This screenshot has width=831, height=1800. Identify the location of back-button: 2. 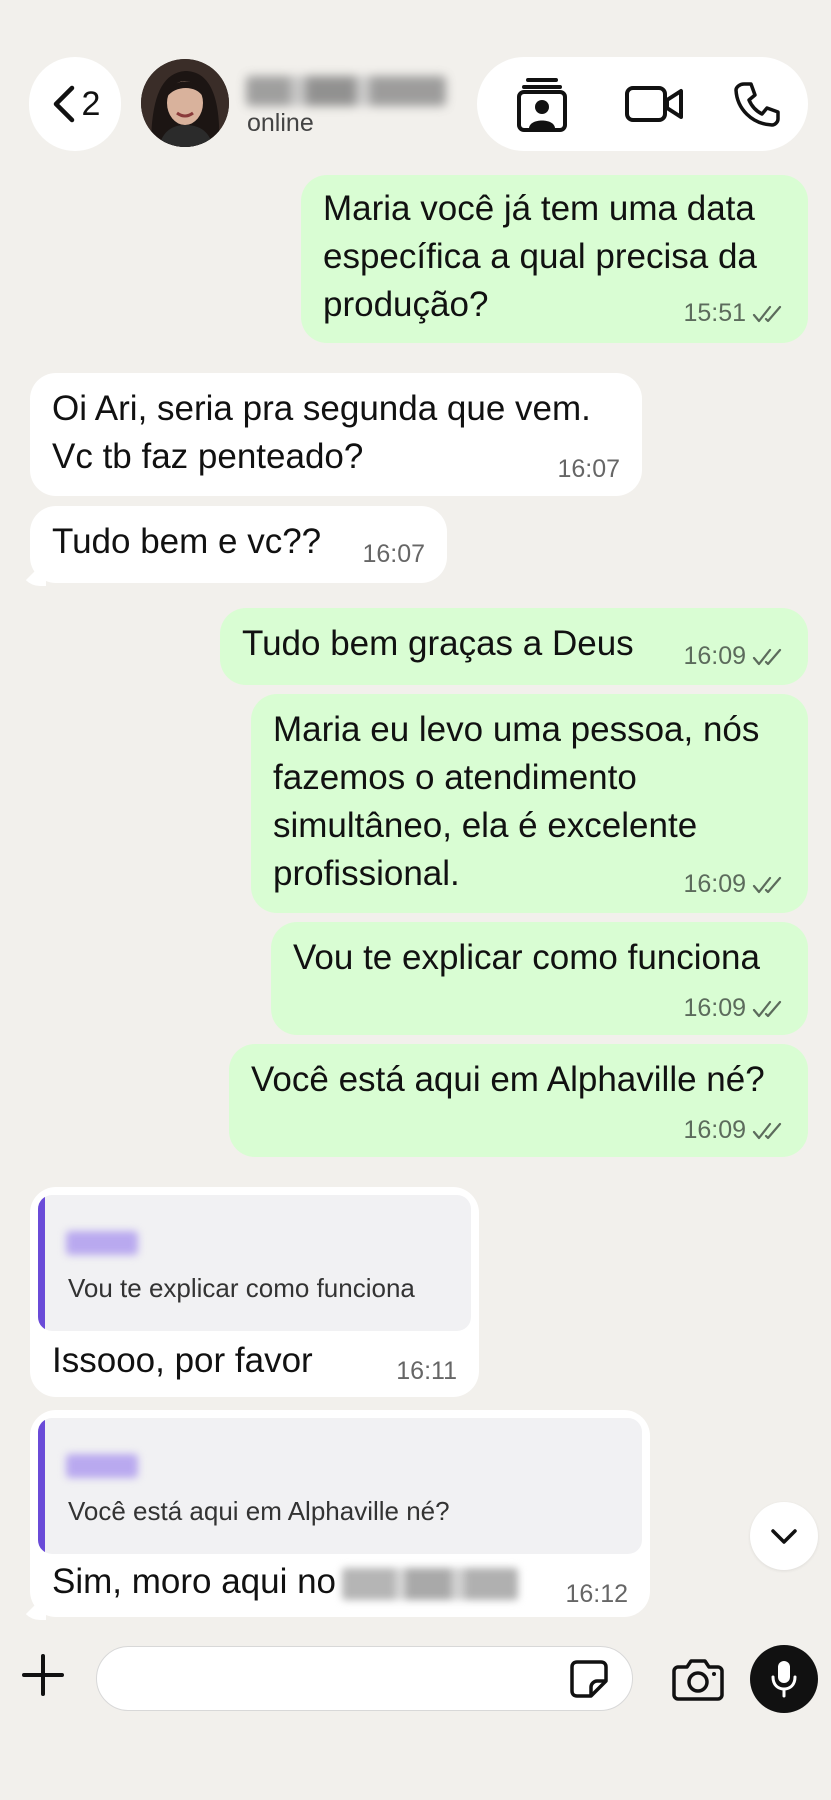
(75, 104).